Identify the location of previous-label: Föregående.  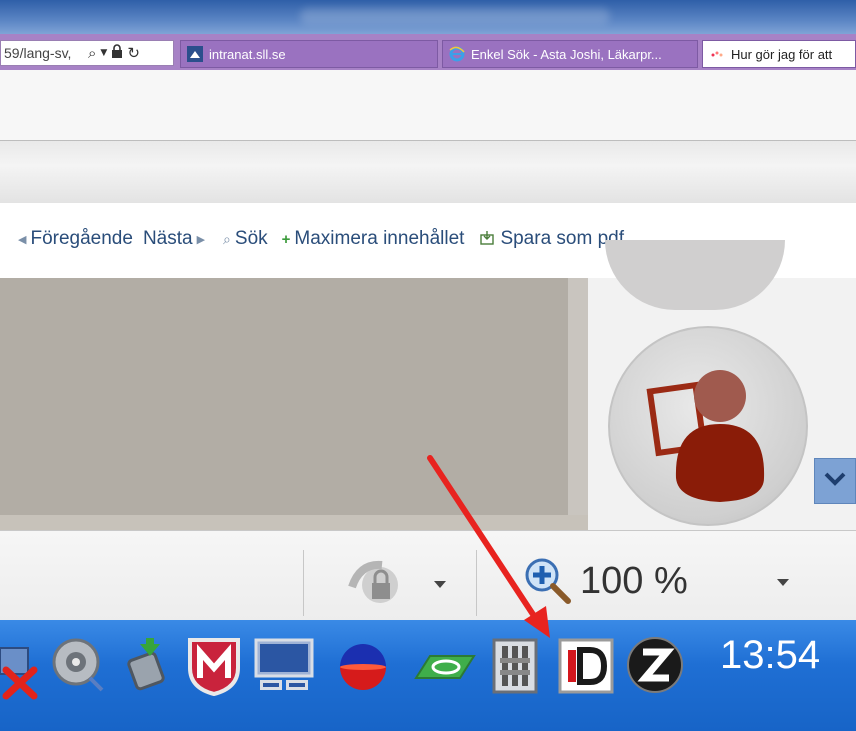
(81, 239).